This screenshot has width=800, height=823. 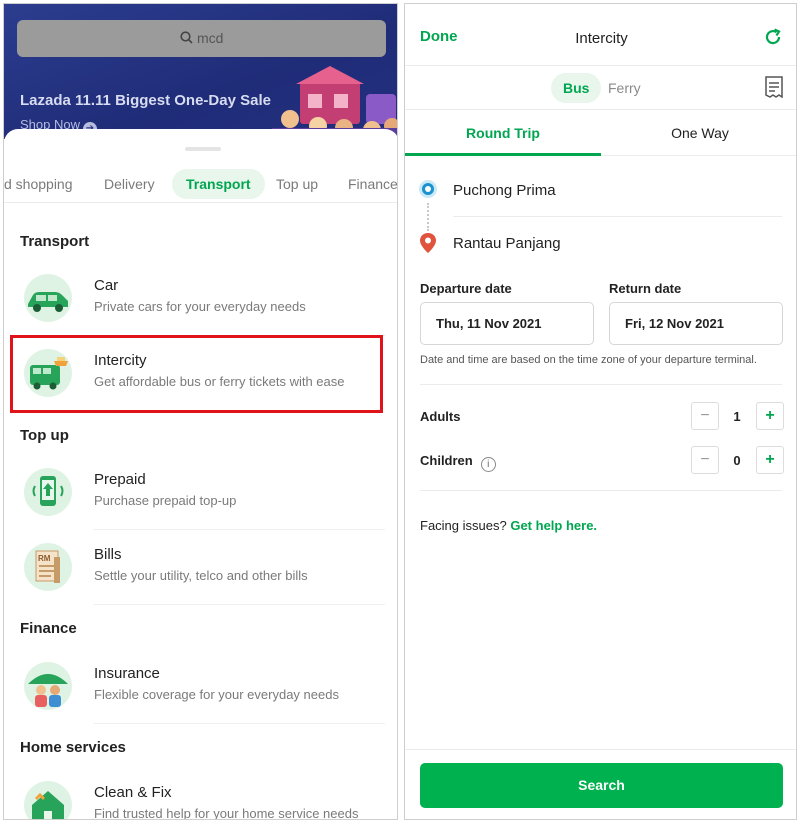 I want to click on service-desc: Purchase prepaid top-up, so click(x=165, y=500).